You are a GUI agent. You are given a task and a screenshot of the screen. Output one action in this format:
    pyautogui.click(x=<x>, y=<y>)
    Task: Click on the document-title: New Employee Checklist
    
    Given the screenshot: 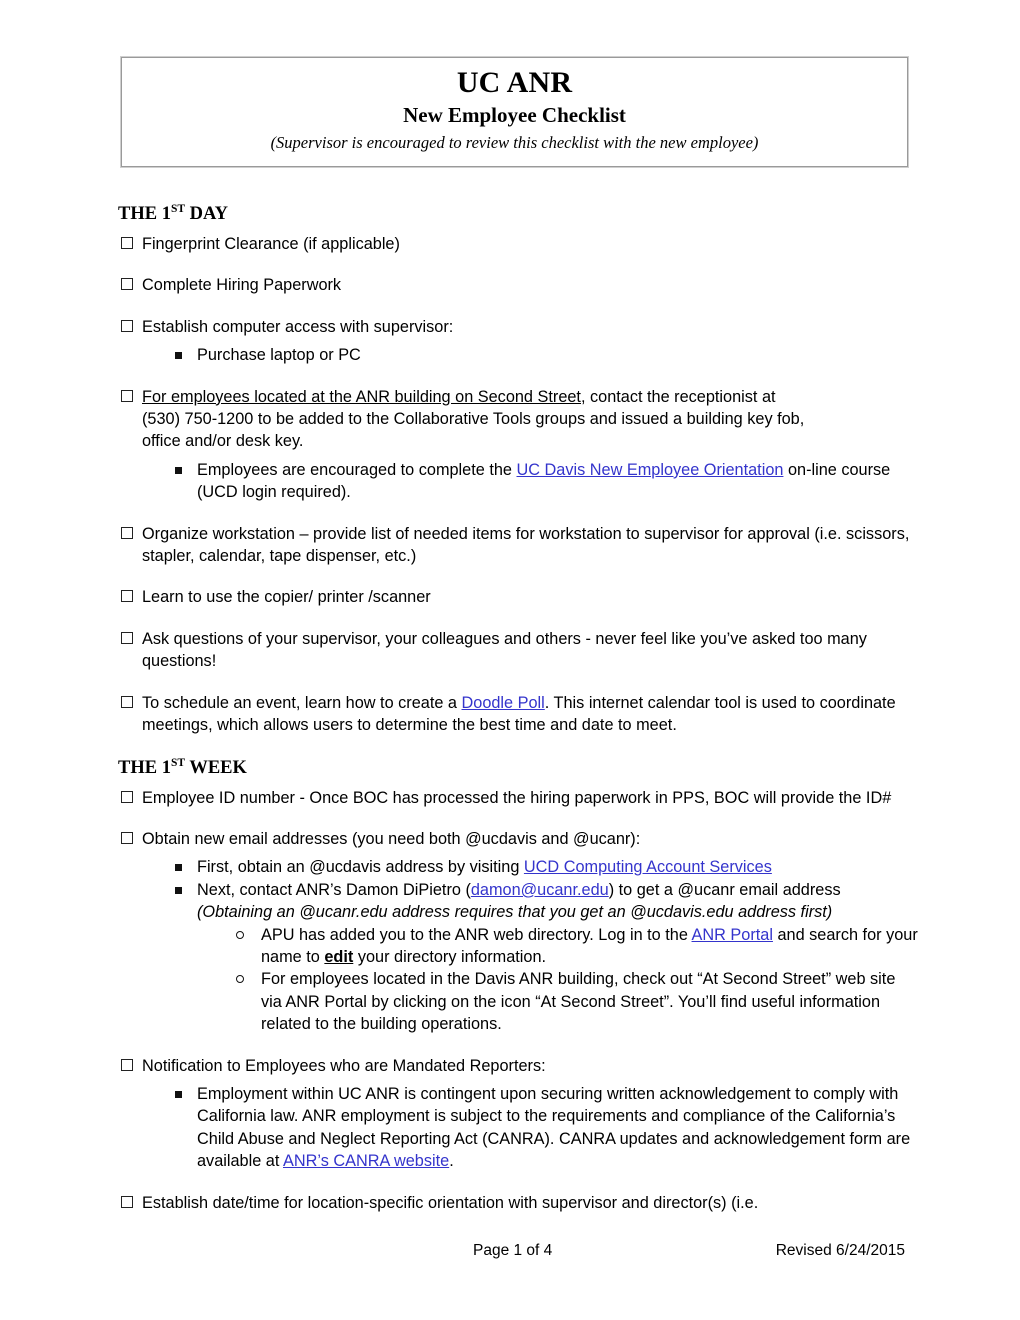 What is the action you would take?
    pyautogui.click(x=514, y=115)
    